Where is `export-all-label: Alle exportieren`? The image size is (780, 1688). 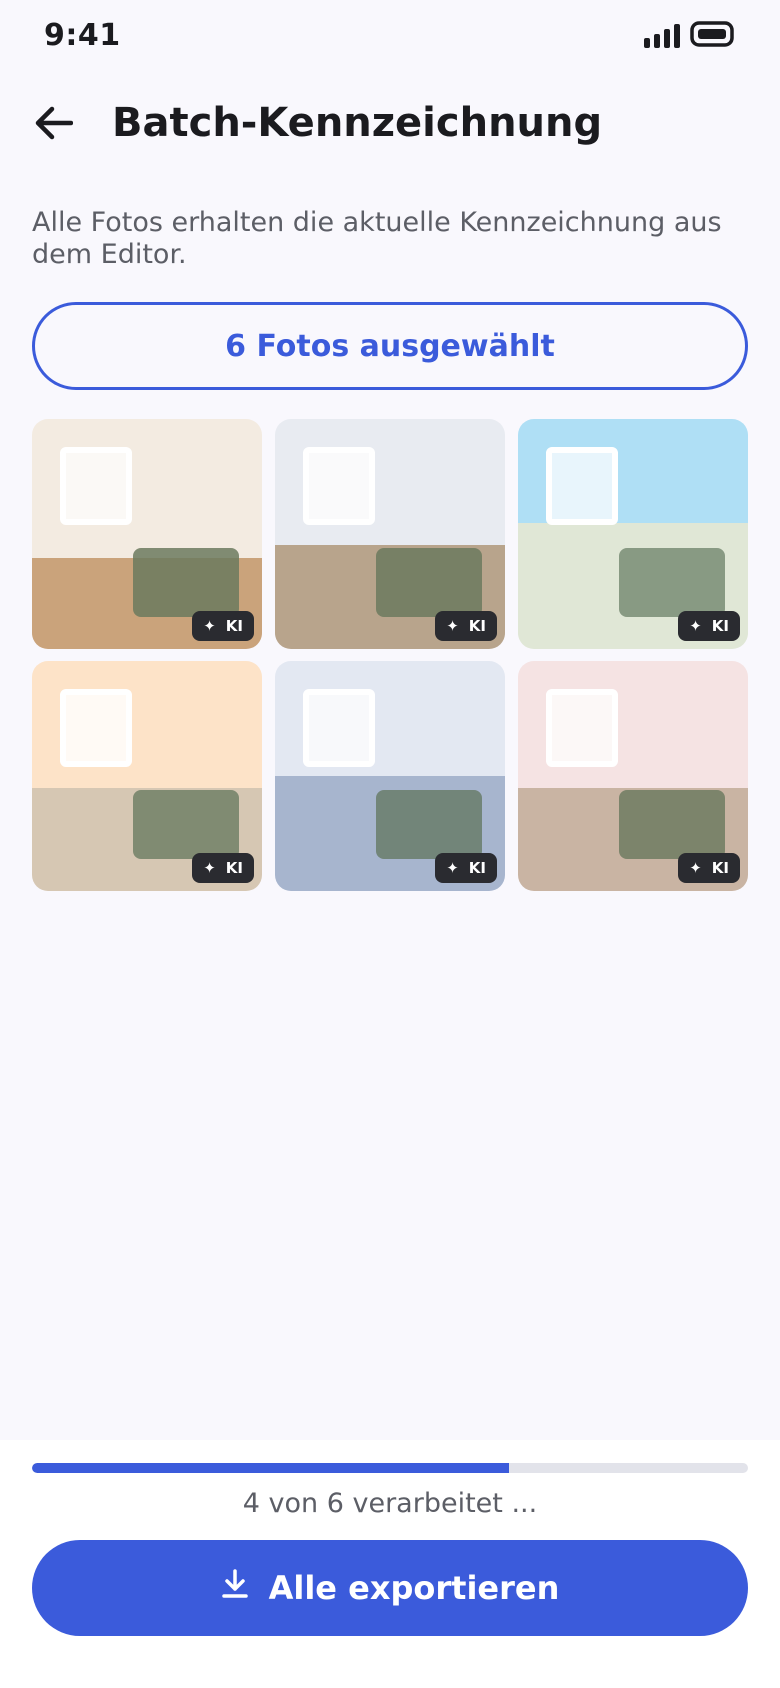 export-all-label: Alle exportieren is located at coordinates (414, 1588).